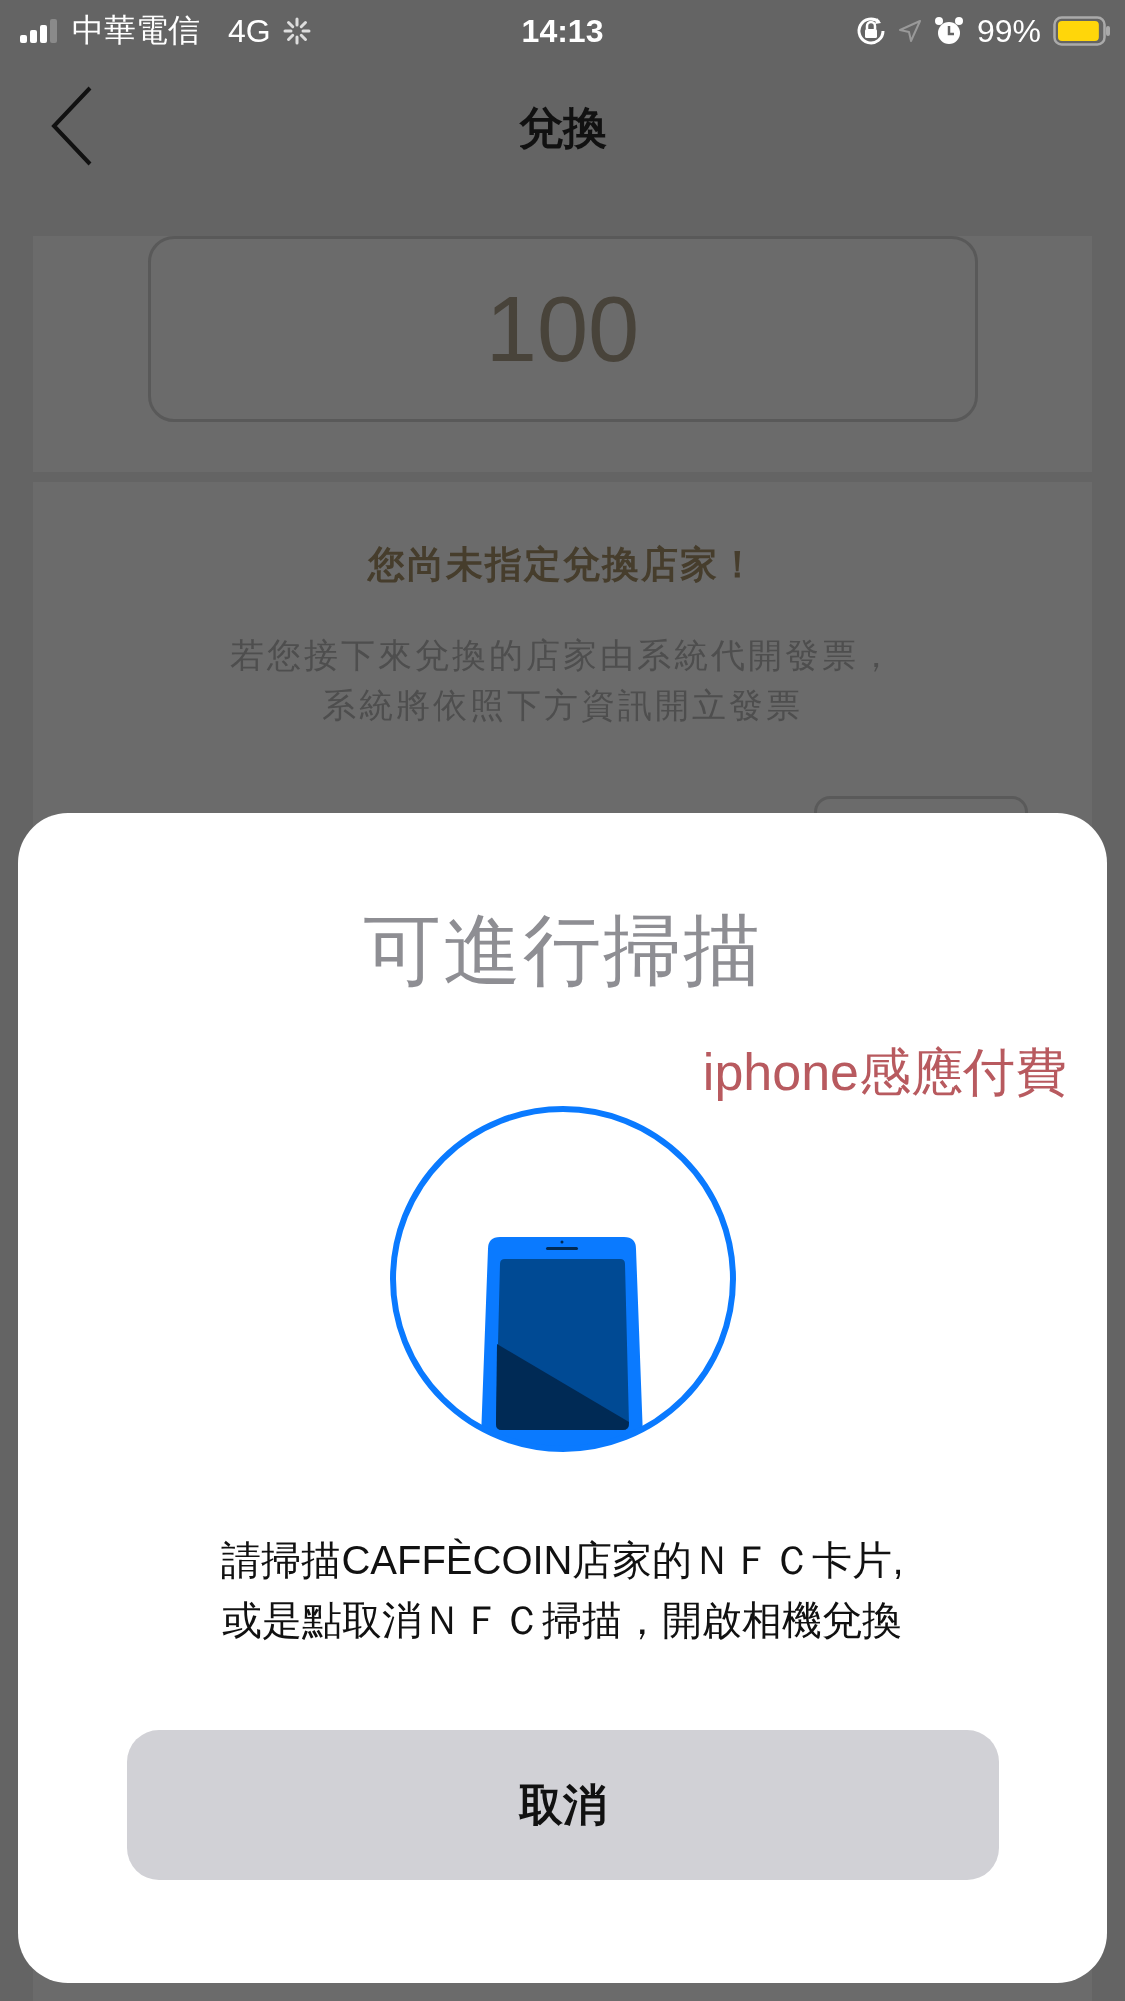 Image resolution: width=1125 pixels, height=2001 pixels. What do you see at coordinates (562, 127) in the screenshot?
I see `page-title: 兌換` at bounding box center [562, 127].